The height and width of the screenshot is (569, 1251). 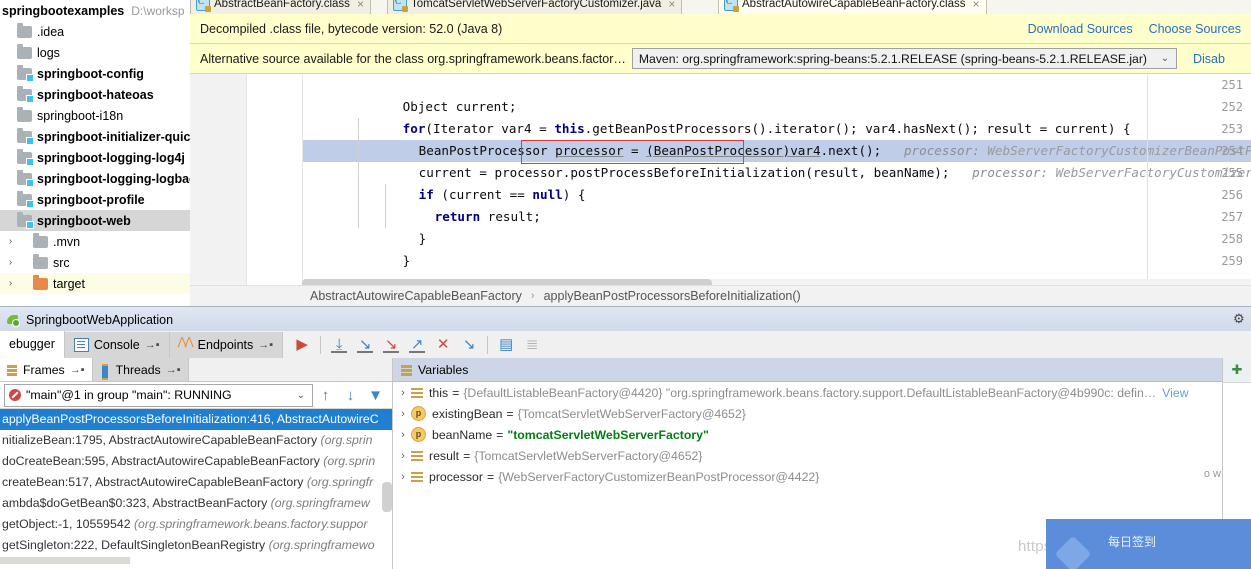 I want to click on variable-name: processor, so click(x=456, y=476).